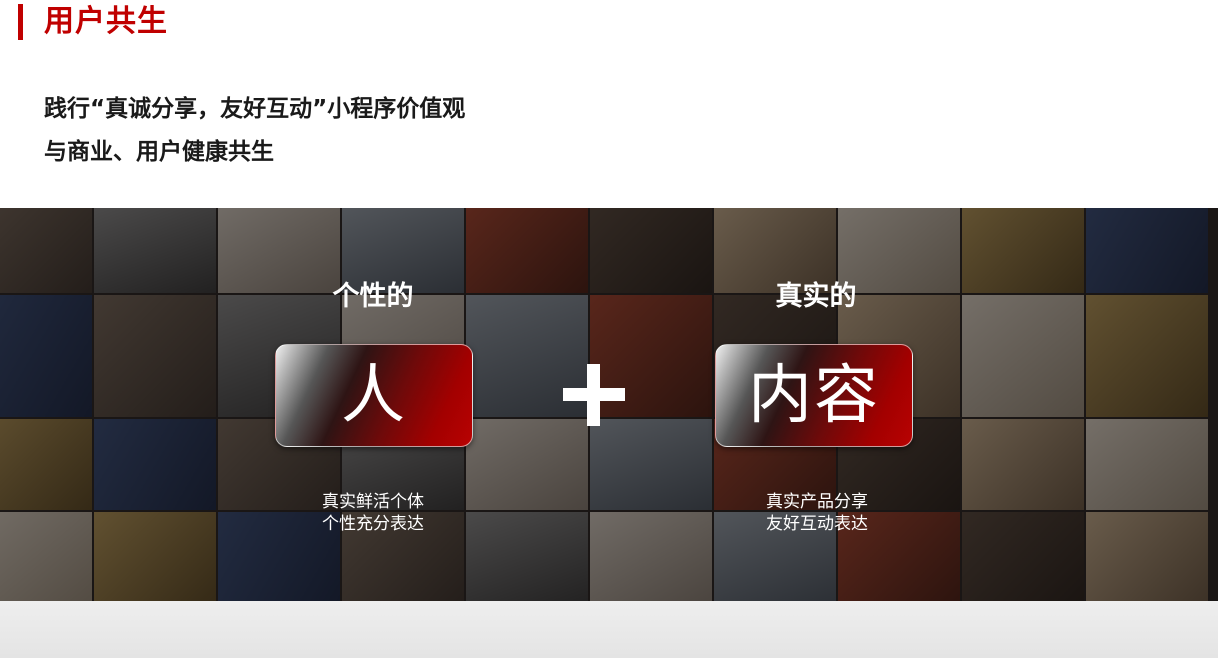 The height and width of the screenshot is (658, 1218). Describe the element at coordinates (255, 109) in the screenshot. I see `subtitle-line-1: 践行“真诚分享，友好互动”小程序价值观` at that location.